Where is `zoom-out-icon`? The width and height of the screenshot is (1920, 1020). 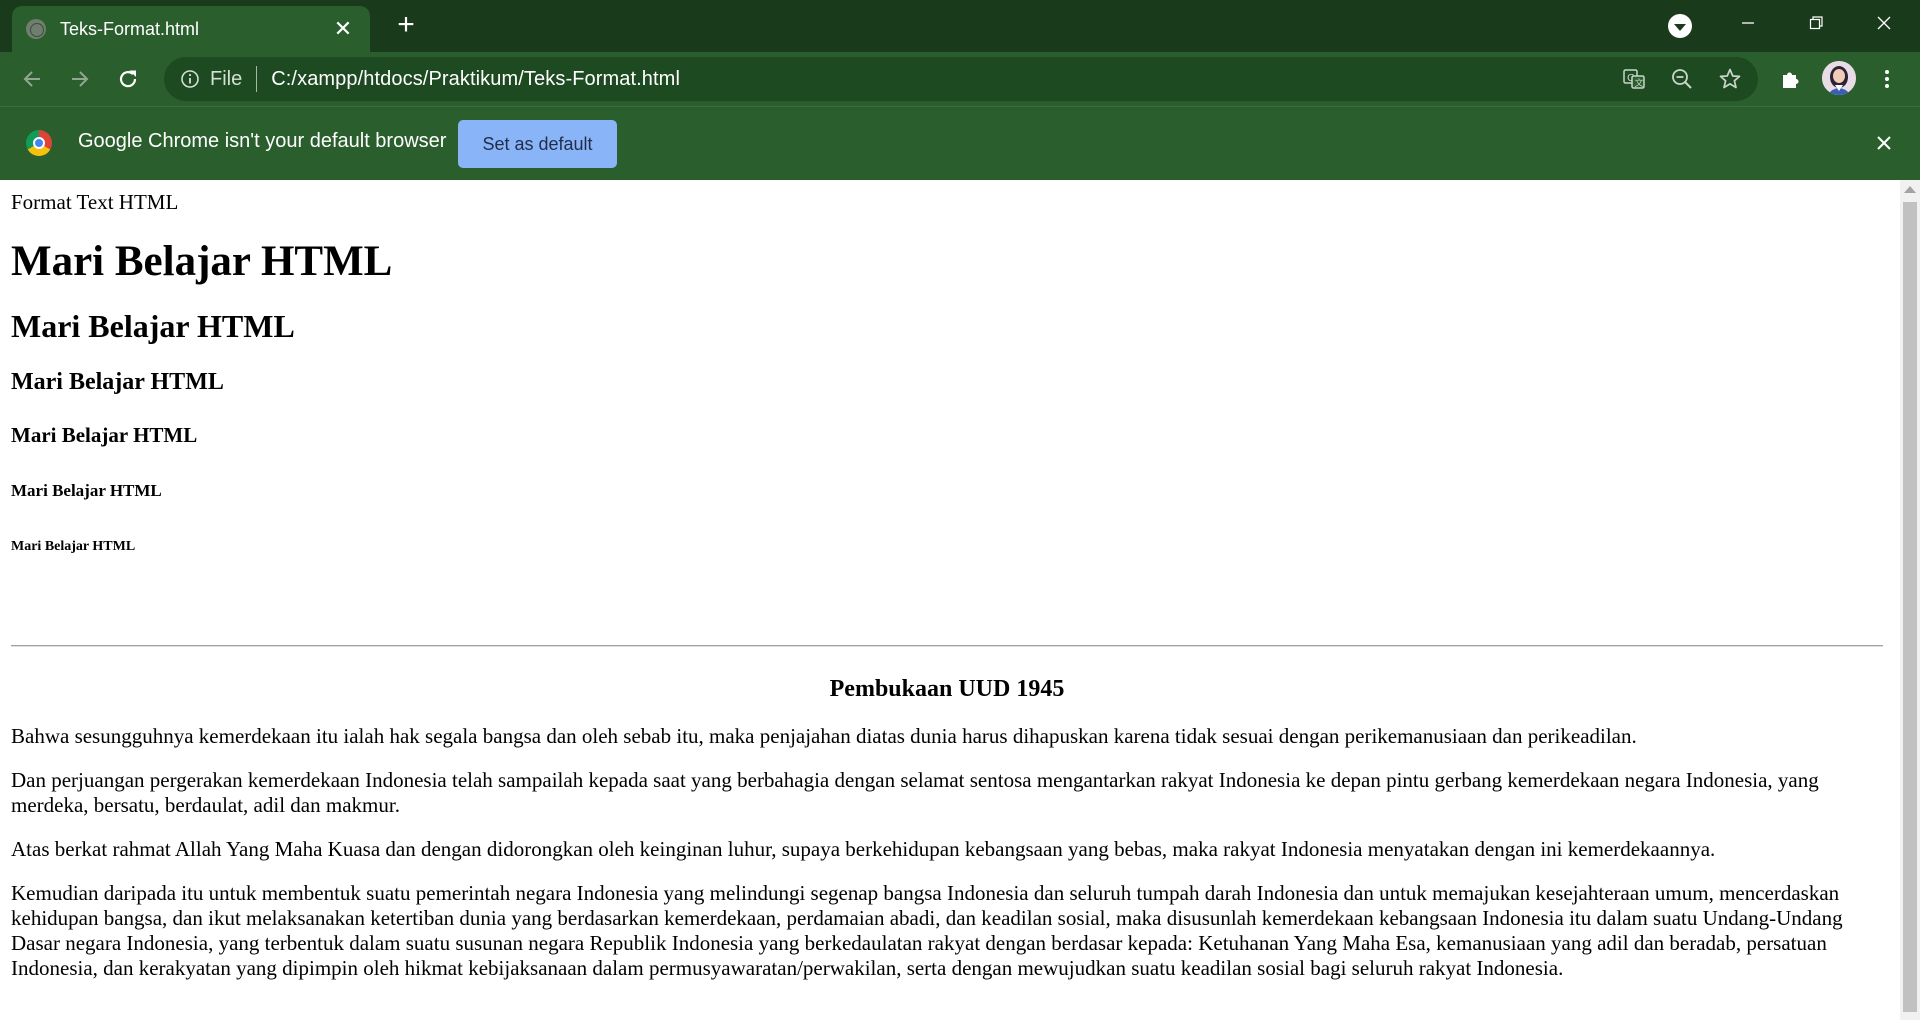
zoom-out-icon is located at coordinates (1682, 79).